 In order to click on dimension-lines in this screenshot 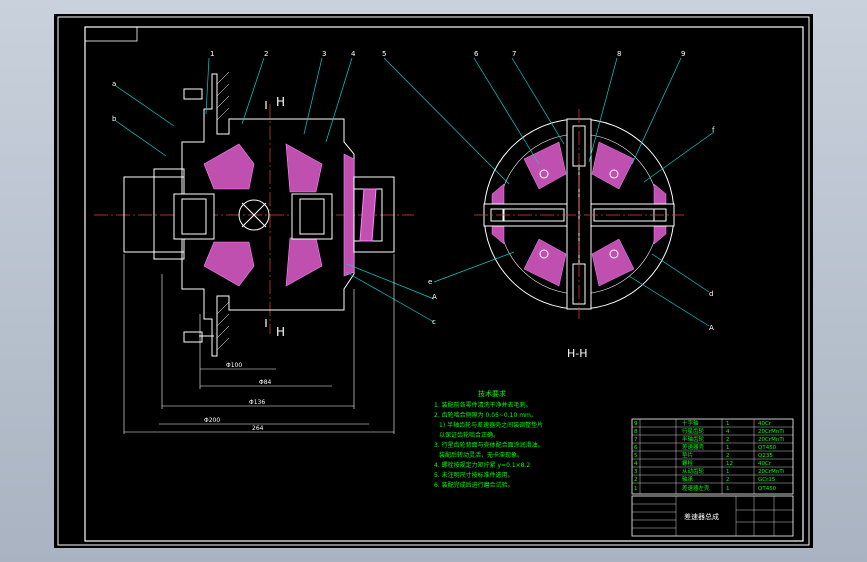, I will do `click(259, 344)`.